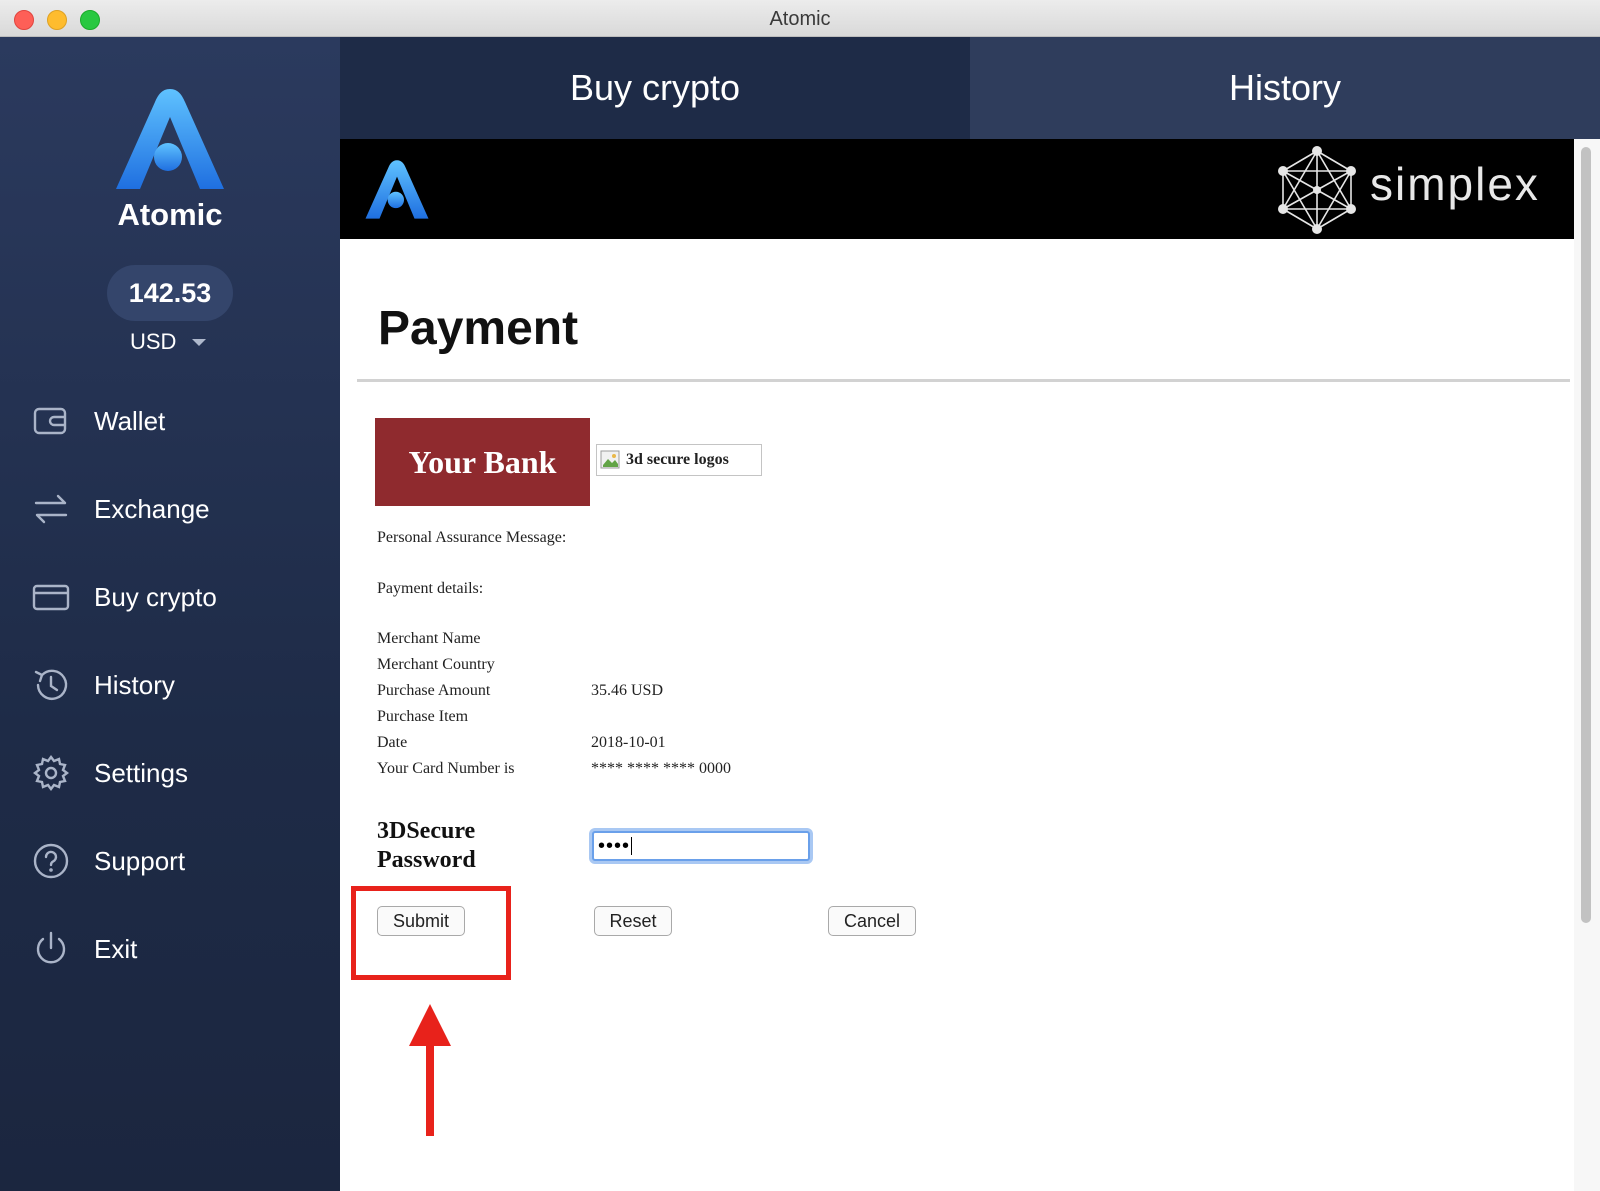 The width and height of the screenshot is (1600, 1191). I want to click on sidebar-item-label: Settings, so click(141, 772).